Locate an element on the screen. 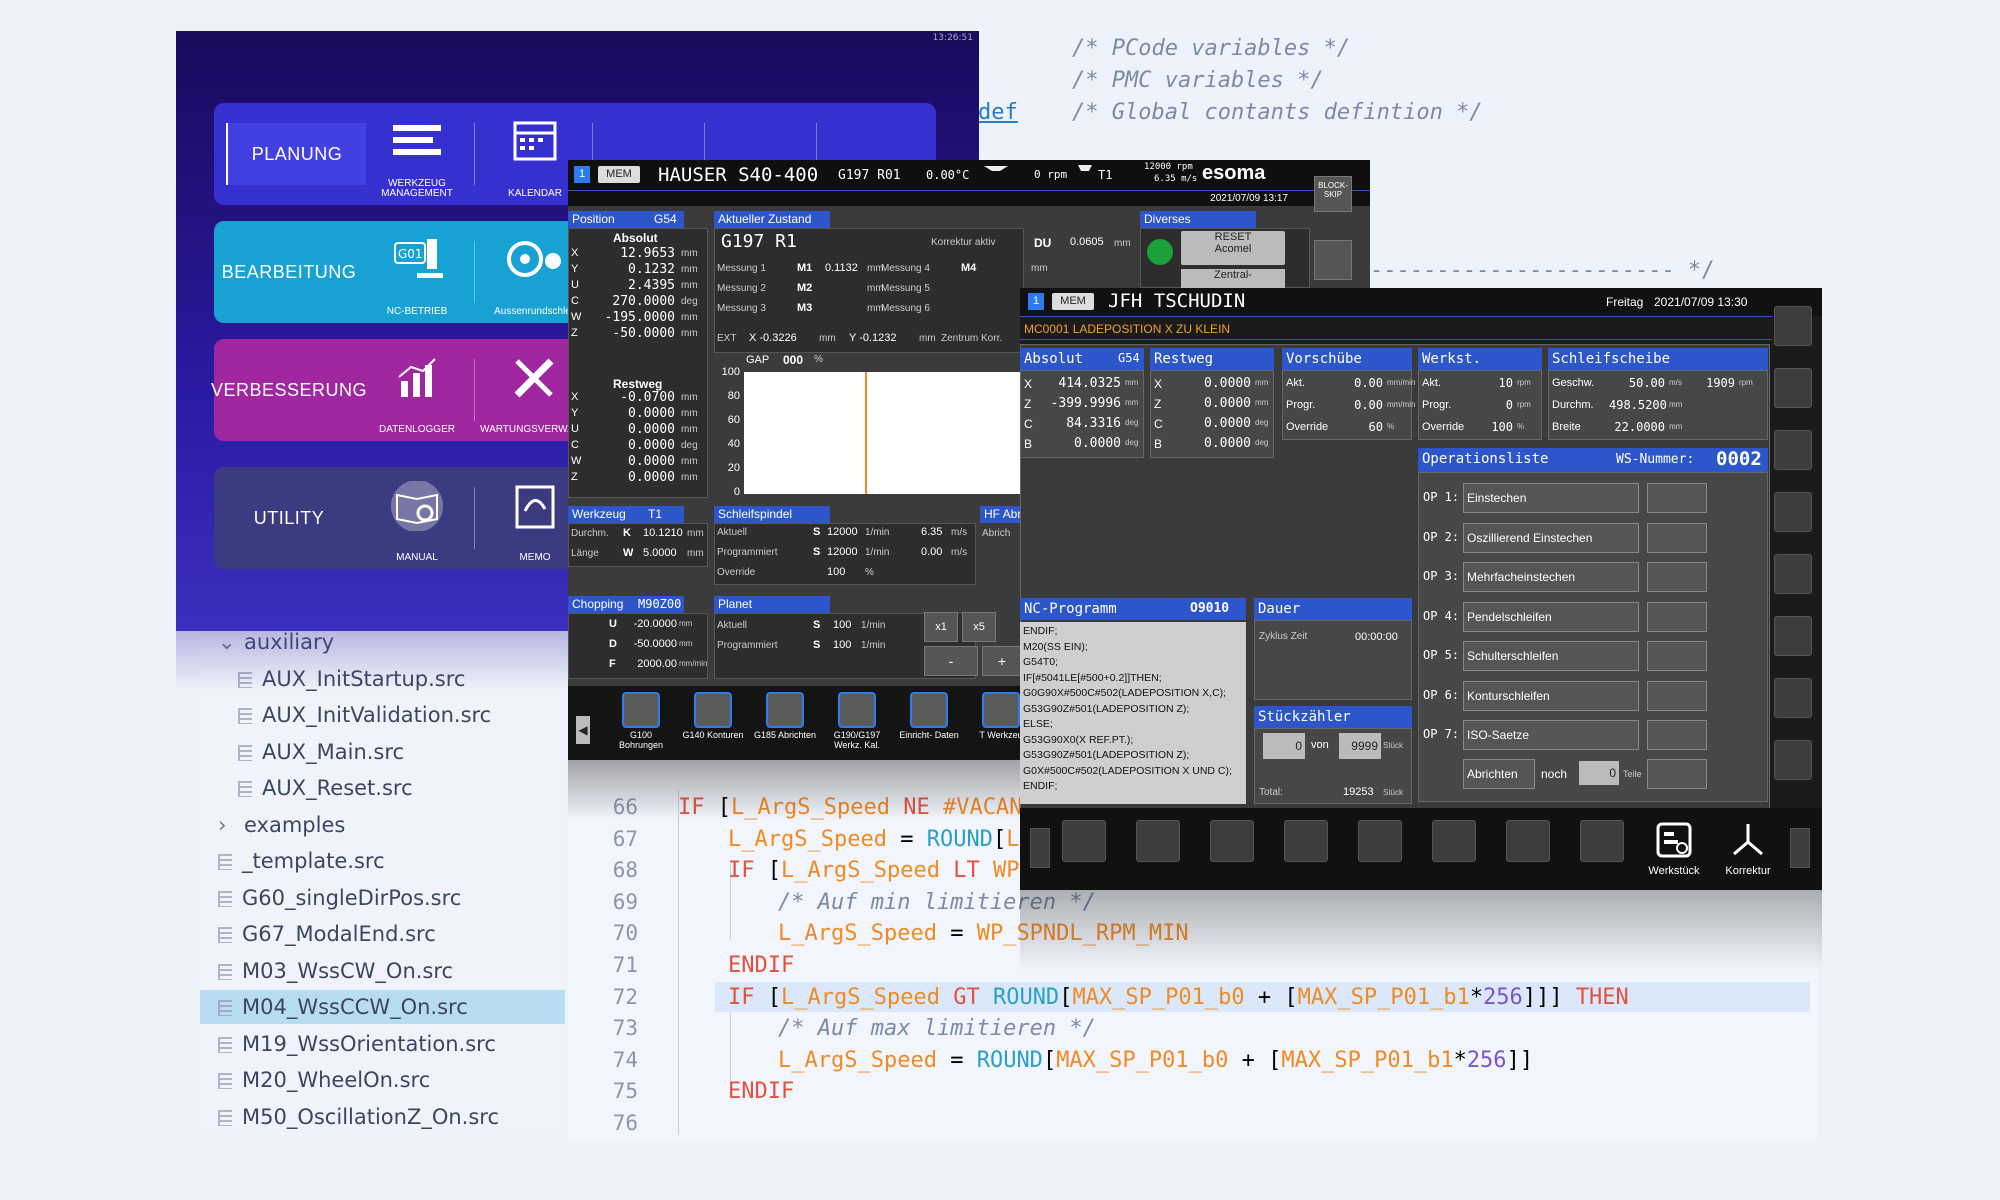 The height and width of the screenshot is (1200, 2000). planet-plus-button: + is located at coordinates (1002, 661).